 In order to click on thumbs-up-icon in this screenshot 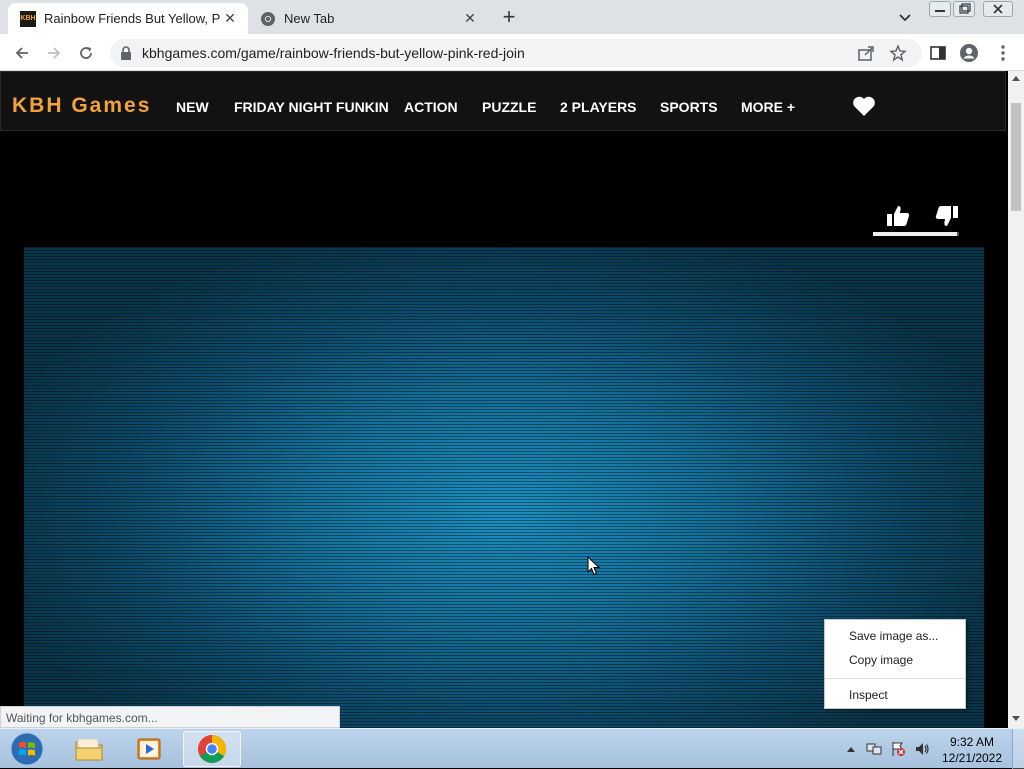, I will do `click(898, 216)`.